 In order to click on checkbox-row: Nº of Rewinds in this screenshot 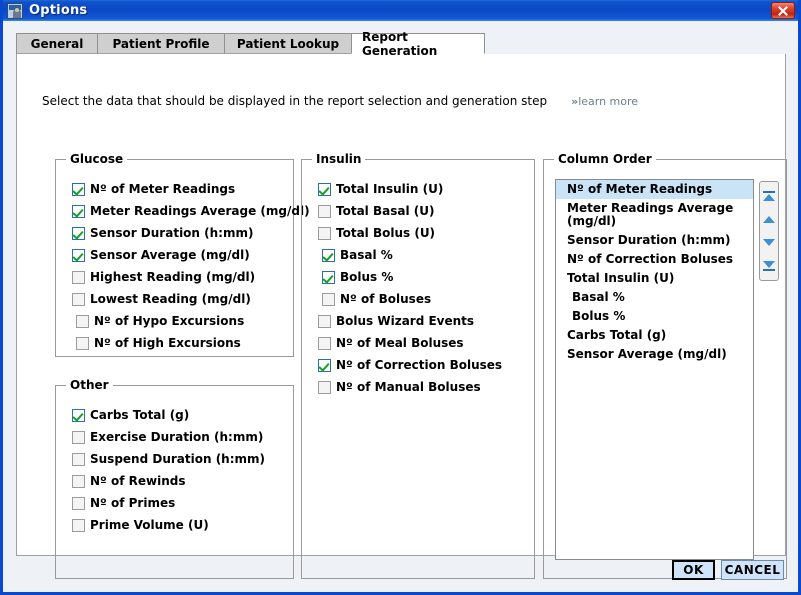, I will do `click(174, 481)`.